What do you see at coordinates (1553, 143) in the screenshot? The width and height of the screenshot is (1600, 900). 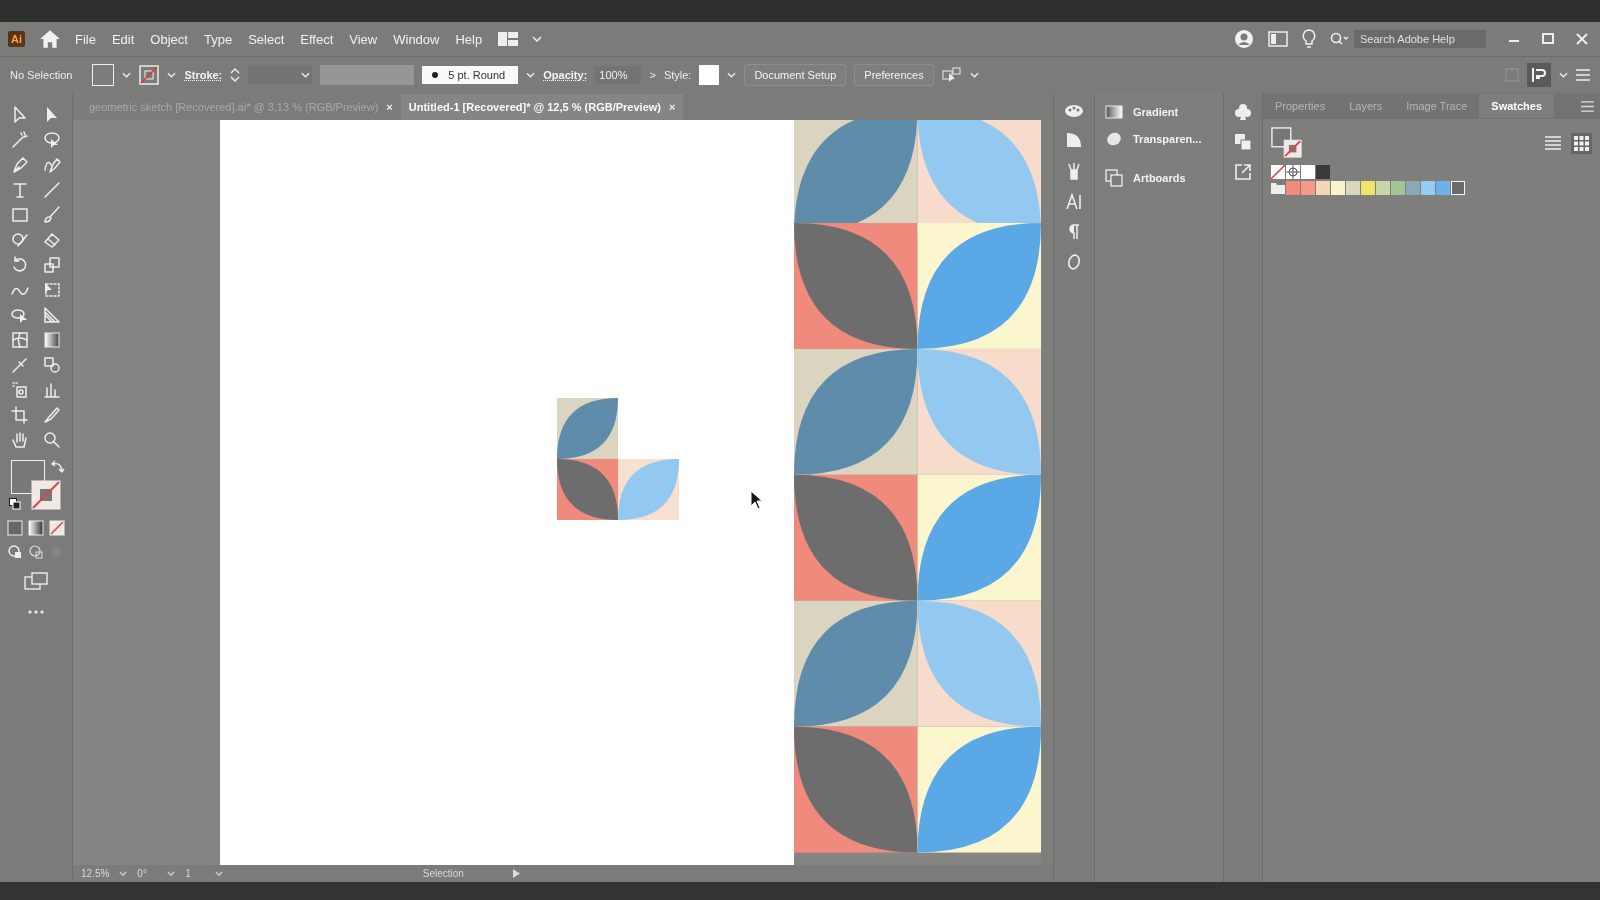 I see `list-view-icon` at bounding box center [1553, 143].